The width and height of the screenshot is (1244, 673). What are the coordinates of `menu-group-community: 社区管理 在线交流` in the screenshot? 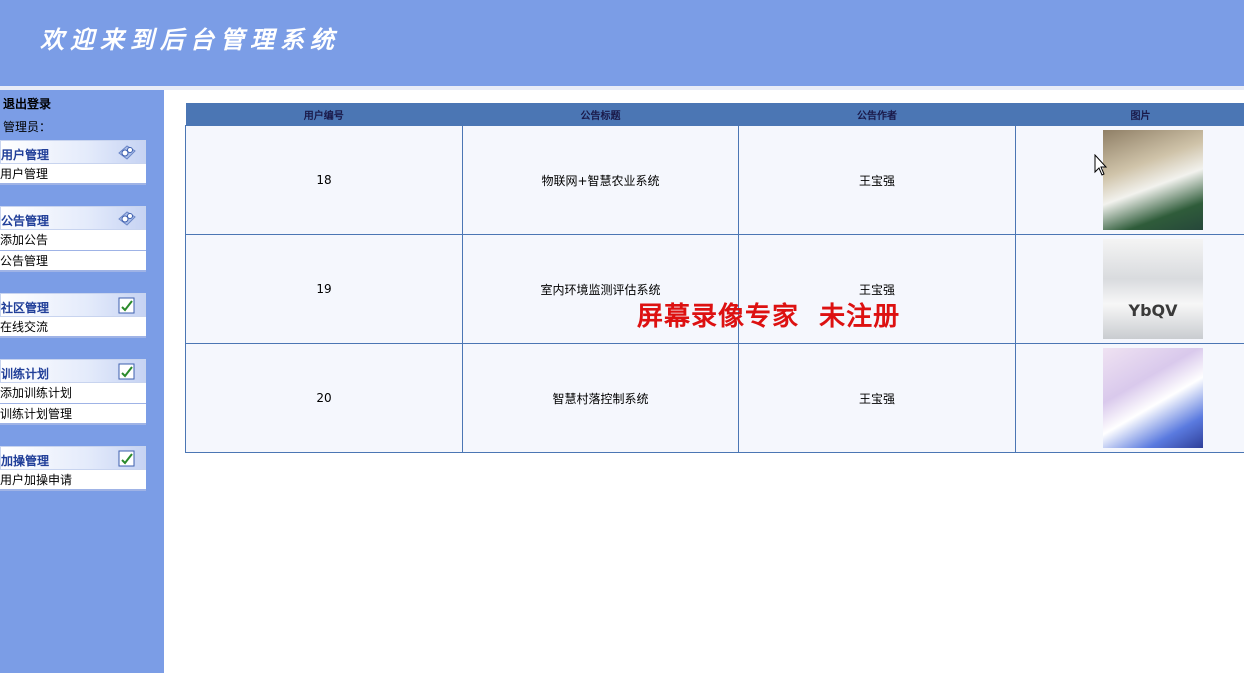 It's located at (73, 315).